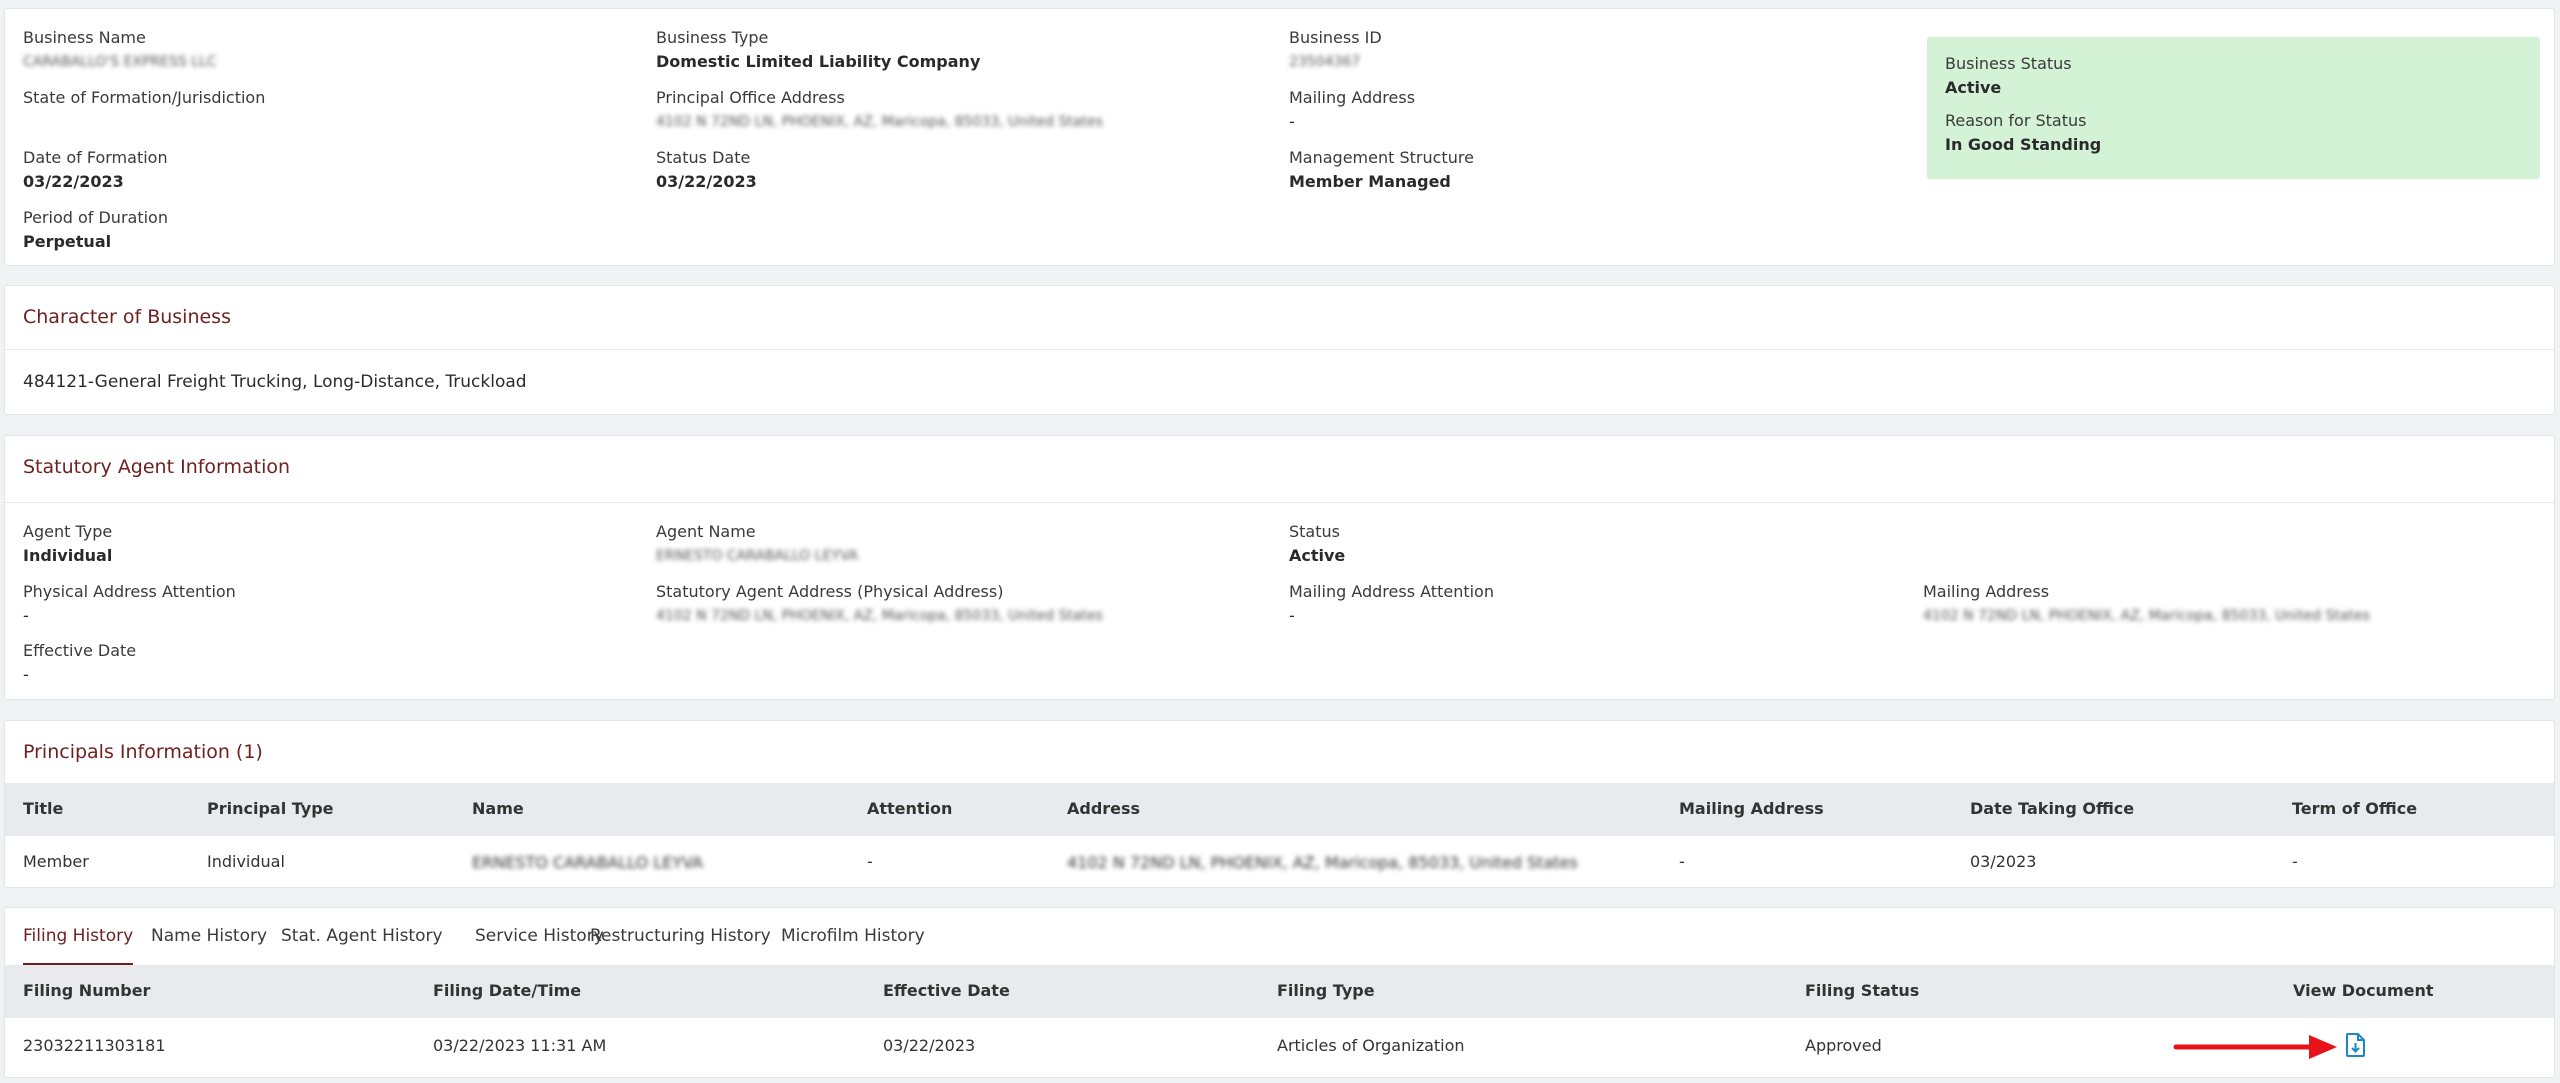  What do you see at coordinates (2003, 861) in the screenshot?
I see `principal-date-office-cell: 03/2023` at bounding box center [2003, 861].